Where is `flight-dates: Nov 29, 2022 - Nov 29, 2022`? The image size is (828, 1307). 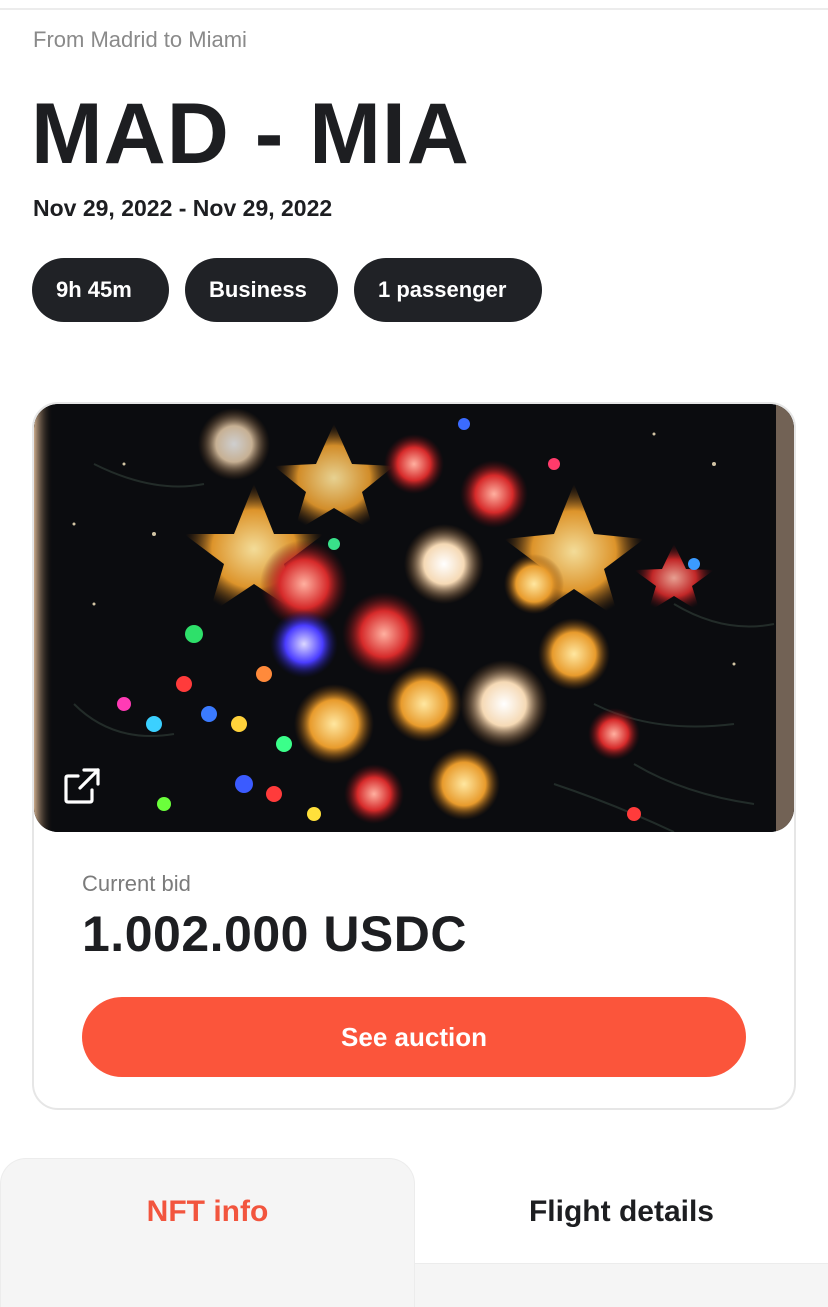 flight-dates: Nov 29, 2022 - Nov 29, 2022 is located at coordinates (183, 208).